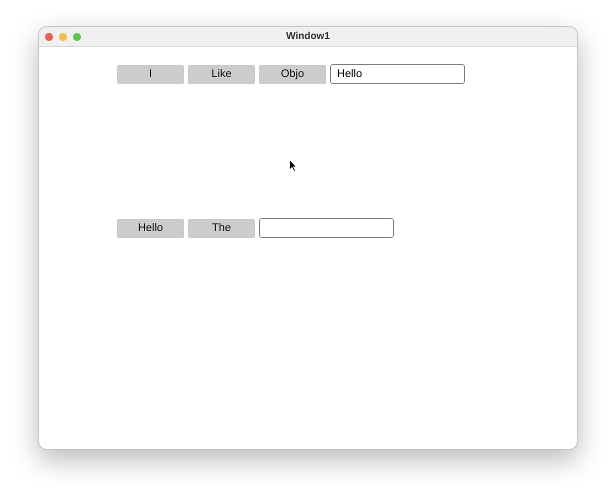 Image resolution: width=616 pixels, height=500 pixels. What do you see at coordinates (293, 165) in the screenshot?
I see `pointer-icon` at bounding box center [293, 165].